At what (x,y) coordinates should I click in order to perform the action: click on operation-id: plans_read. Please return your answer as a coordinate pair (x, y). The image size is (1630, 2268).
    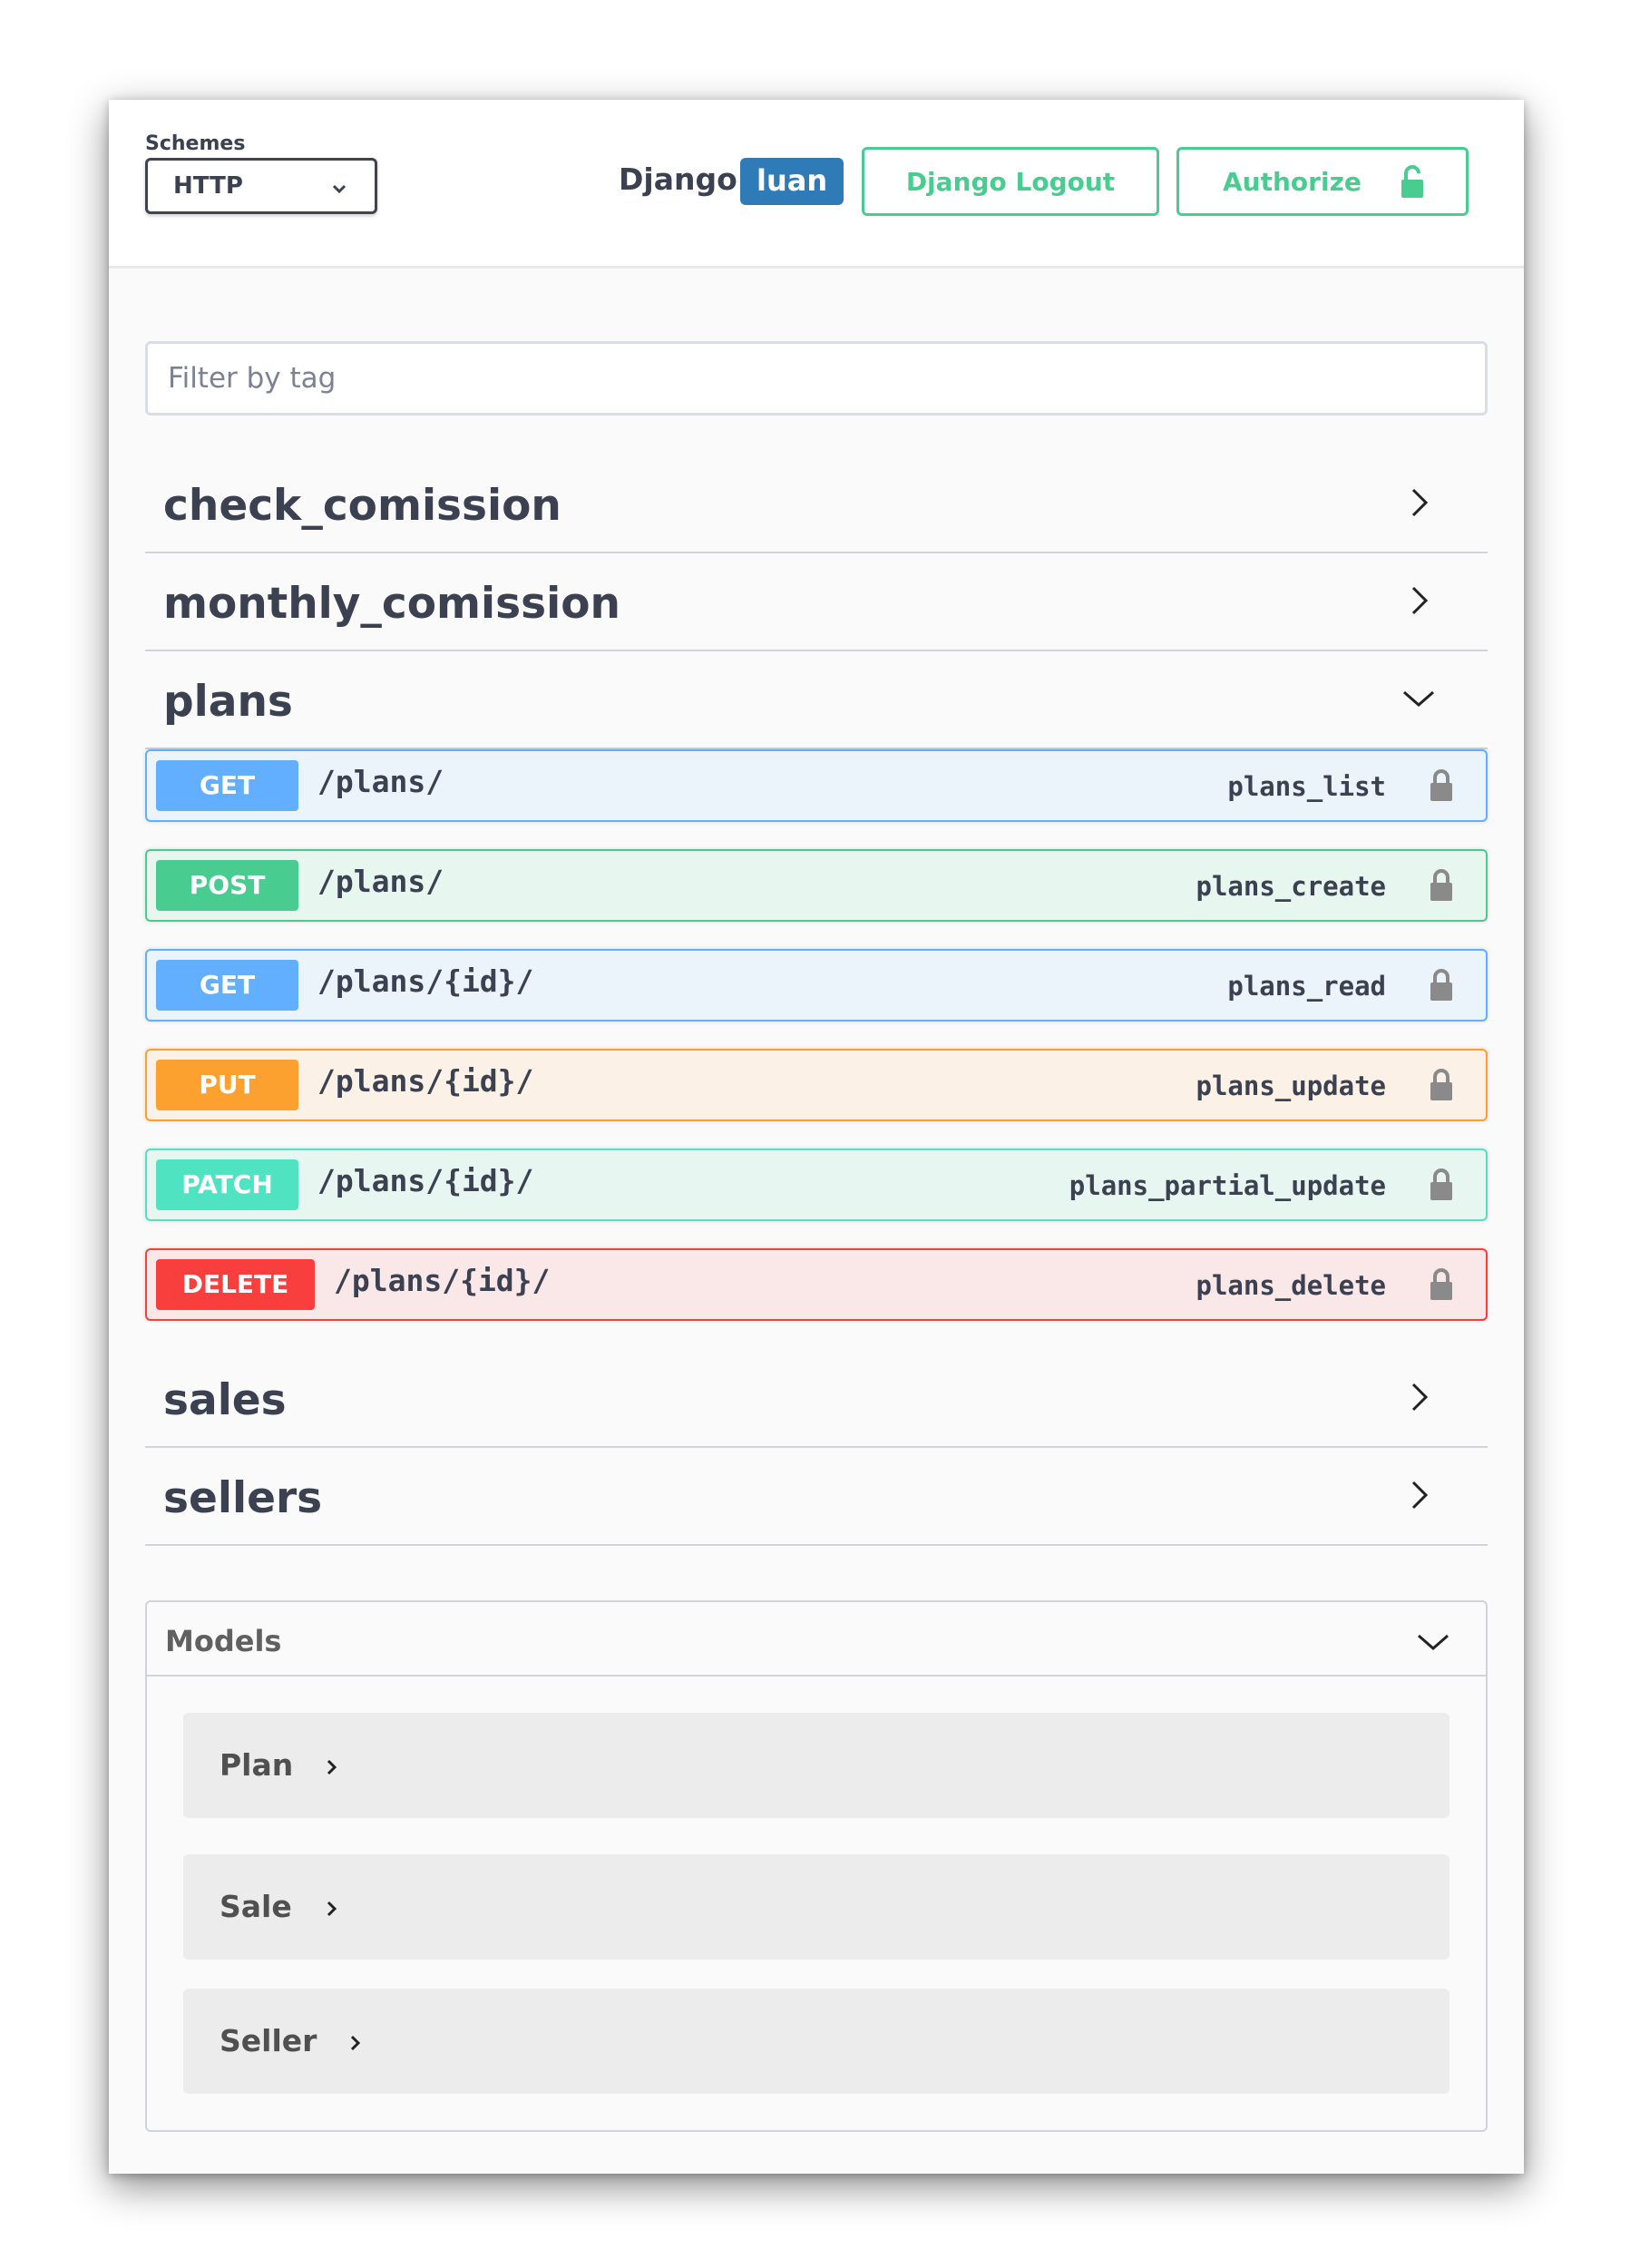
    Looking at the image, I should click on (1306, 986).